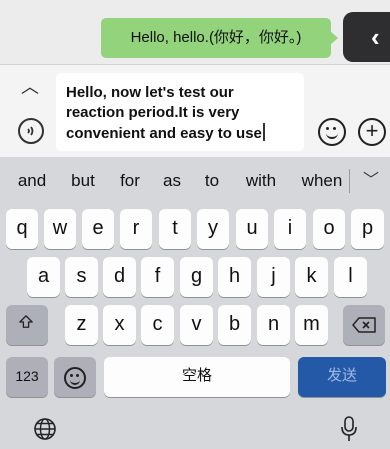  What do you see at coordinates (252, 229) in the screenshot?
I see `key-u: u` at bounding box center [252, 229].